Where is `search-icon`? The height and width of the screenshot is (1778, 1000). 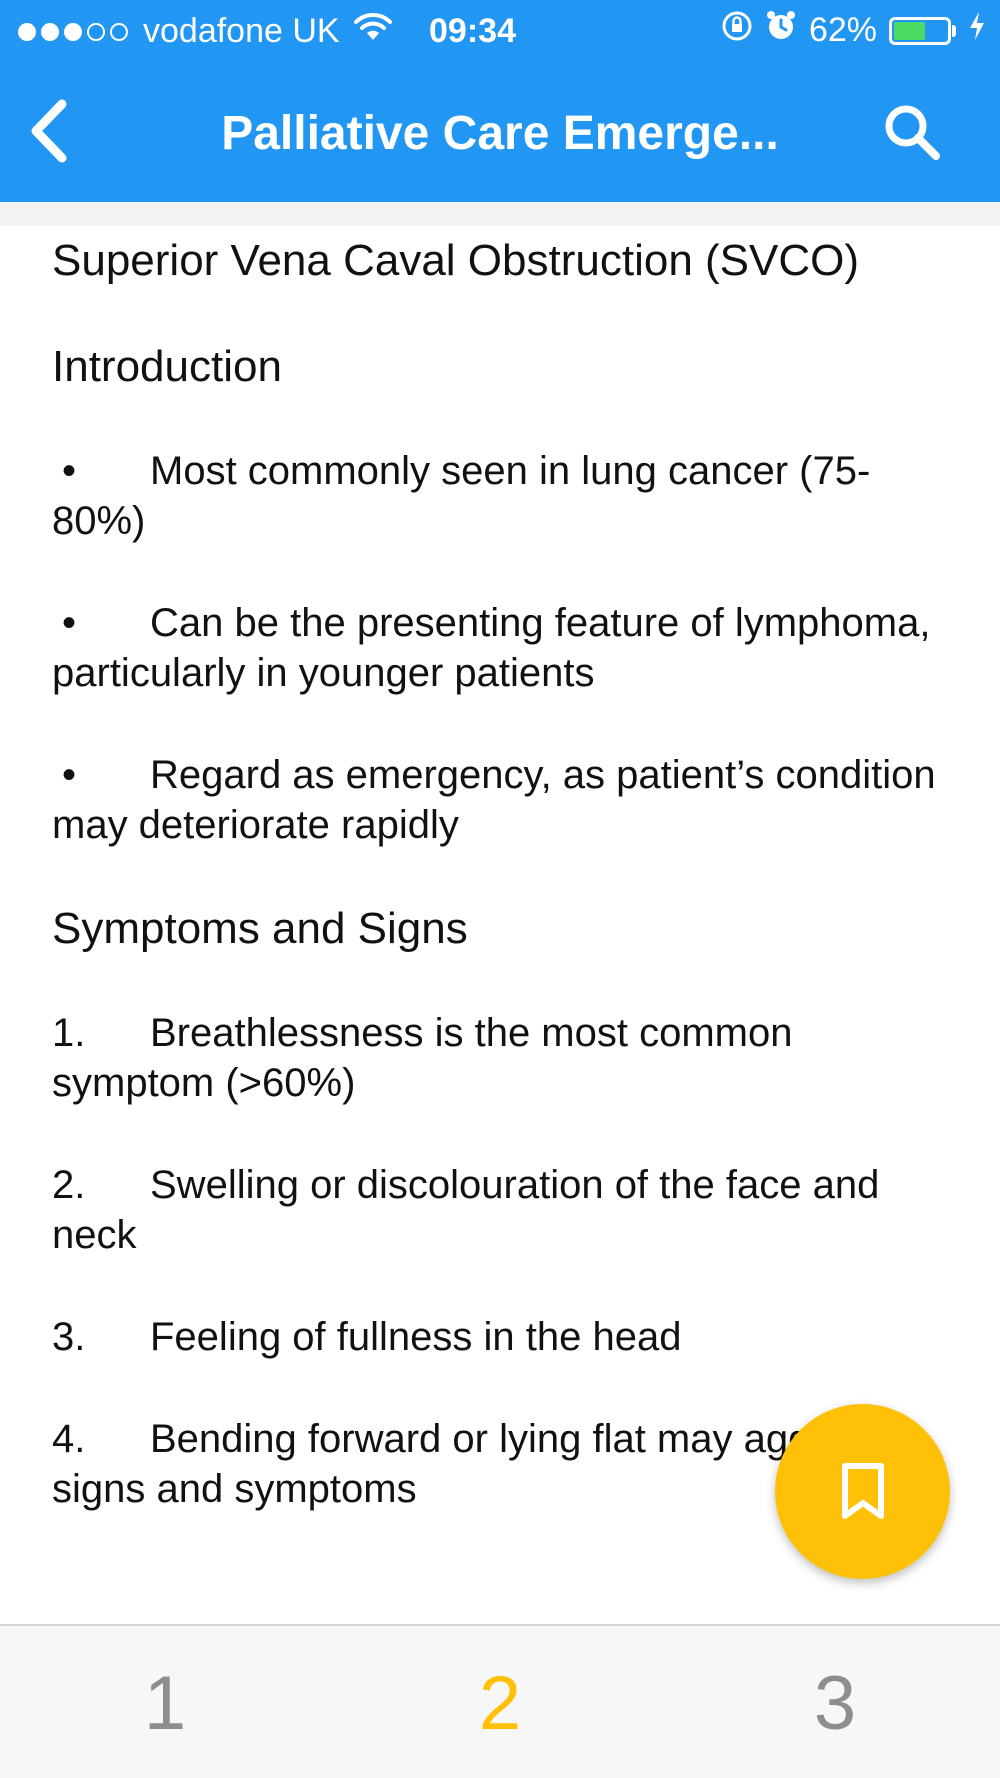
search-icon is located at coordinates (912, 132).